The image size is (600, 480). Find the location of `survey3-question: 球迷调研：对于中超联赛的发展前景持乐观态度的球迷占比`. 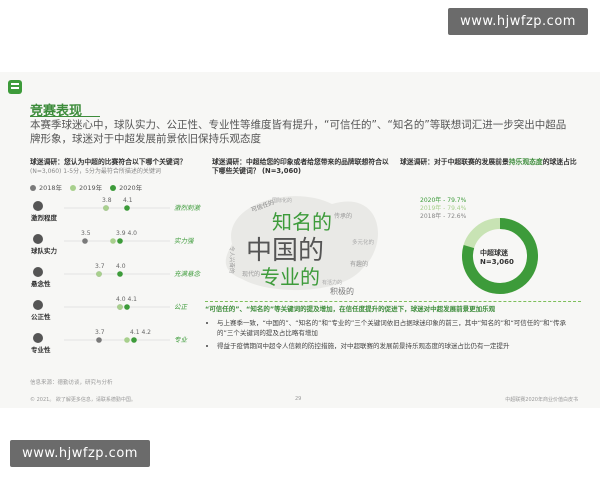

survey3-question: 球迷调研：对于中超联赛的发展前景持乐观态度的球迷占比 is located at coordinates (492, 162).